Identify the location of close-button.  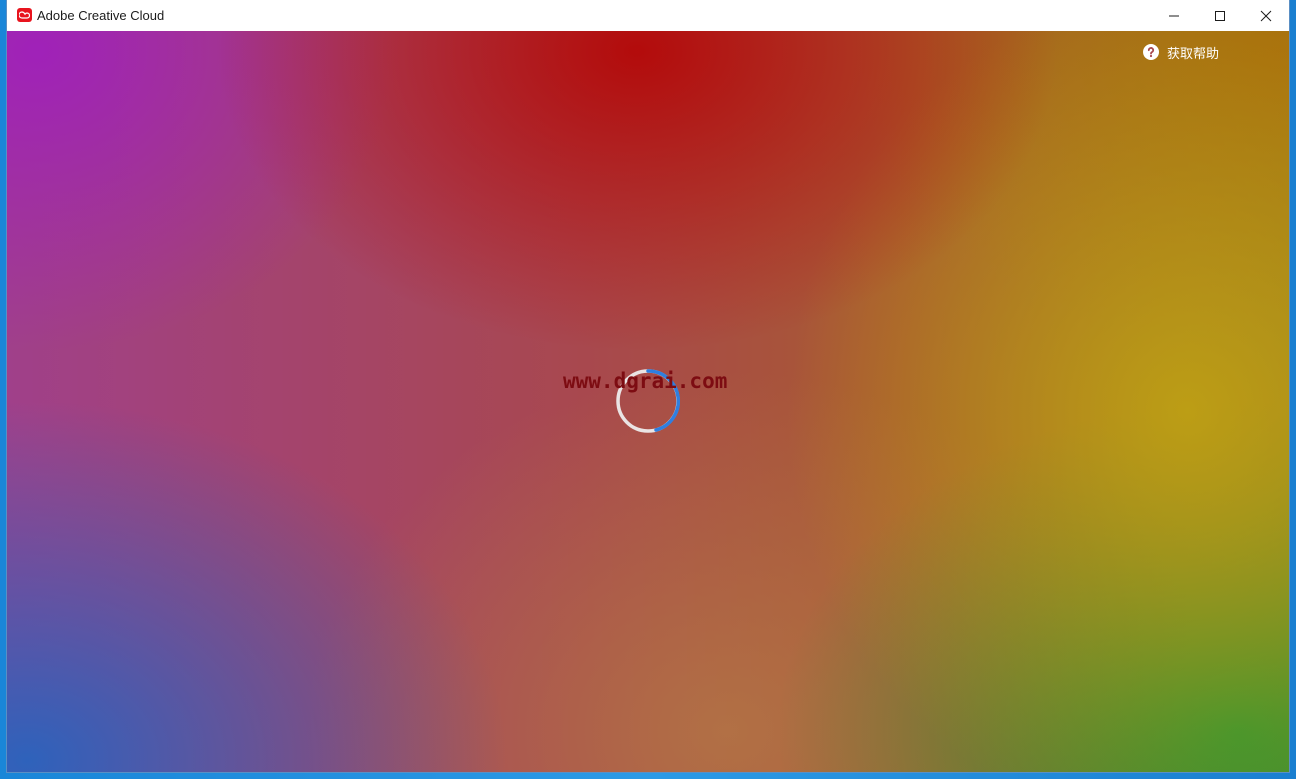
(1266, 15).